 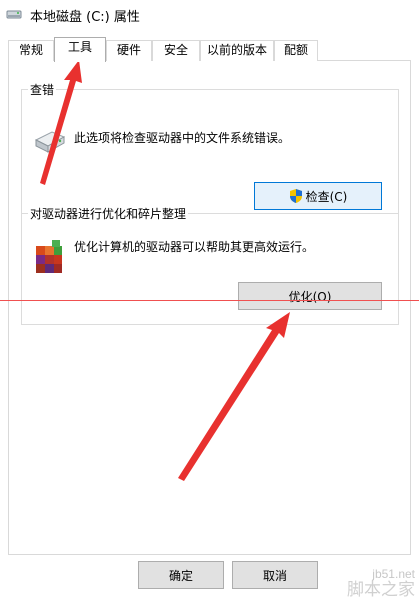 I want to click on optimize-title: 对驱动器进行优化和碎片整理, so click(x=108, y=213).